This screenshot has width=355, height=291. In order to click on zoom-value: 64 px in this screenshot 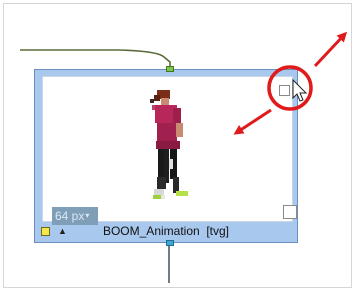, I will do `click(70, 216)`.